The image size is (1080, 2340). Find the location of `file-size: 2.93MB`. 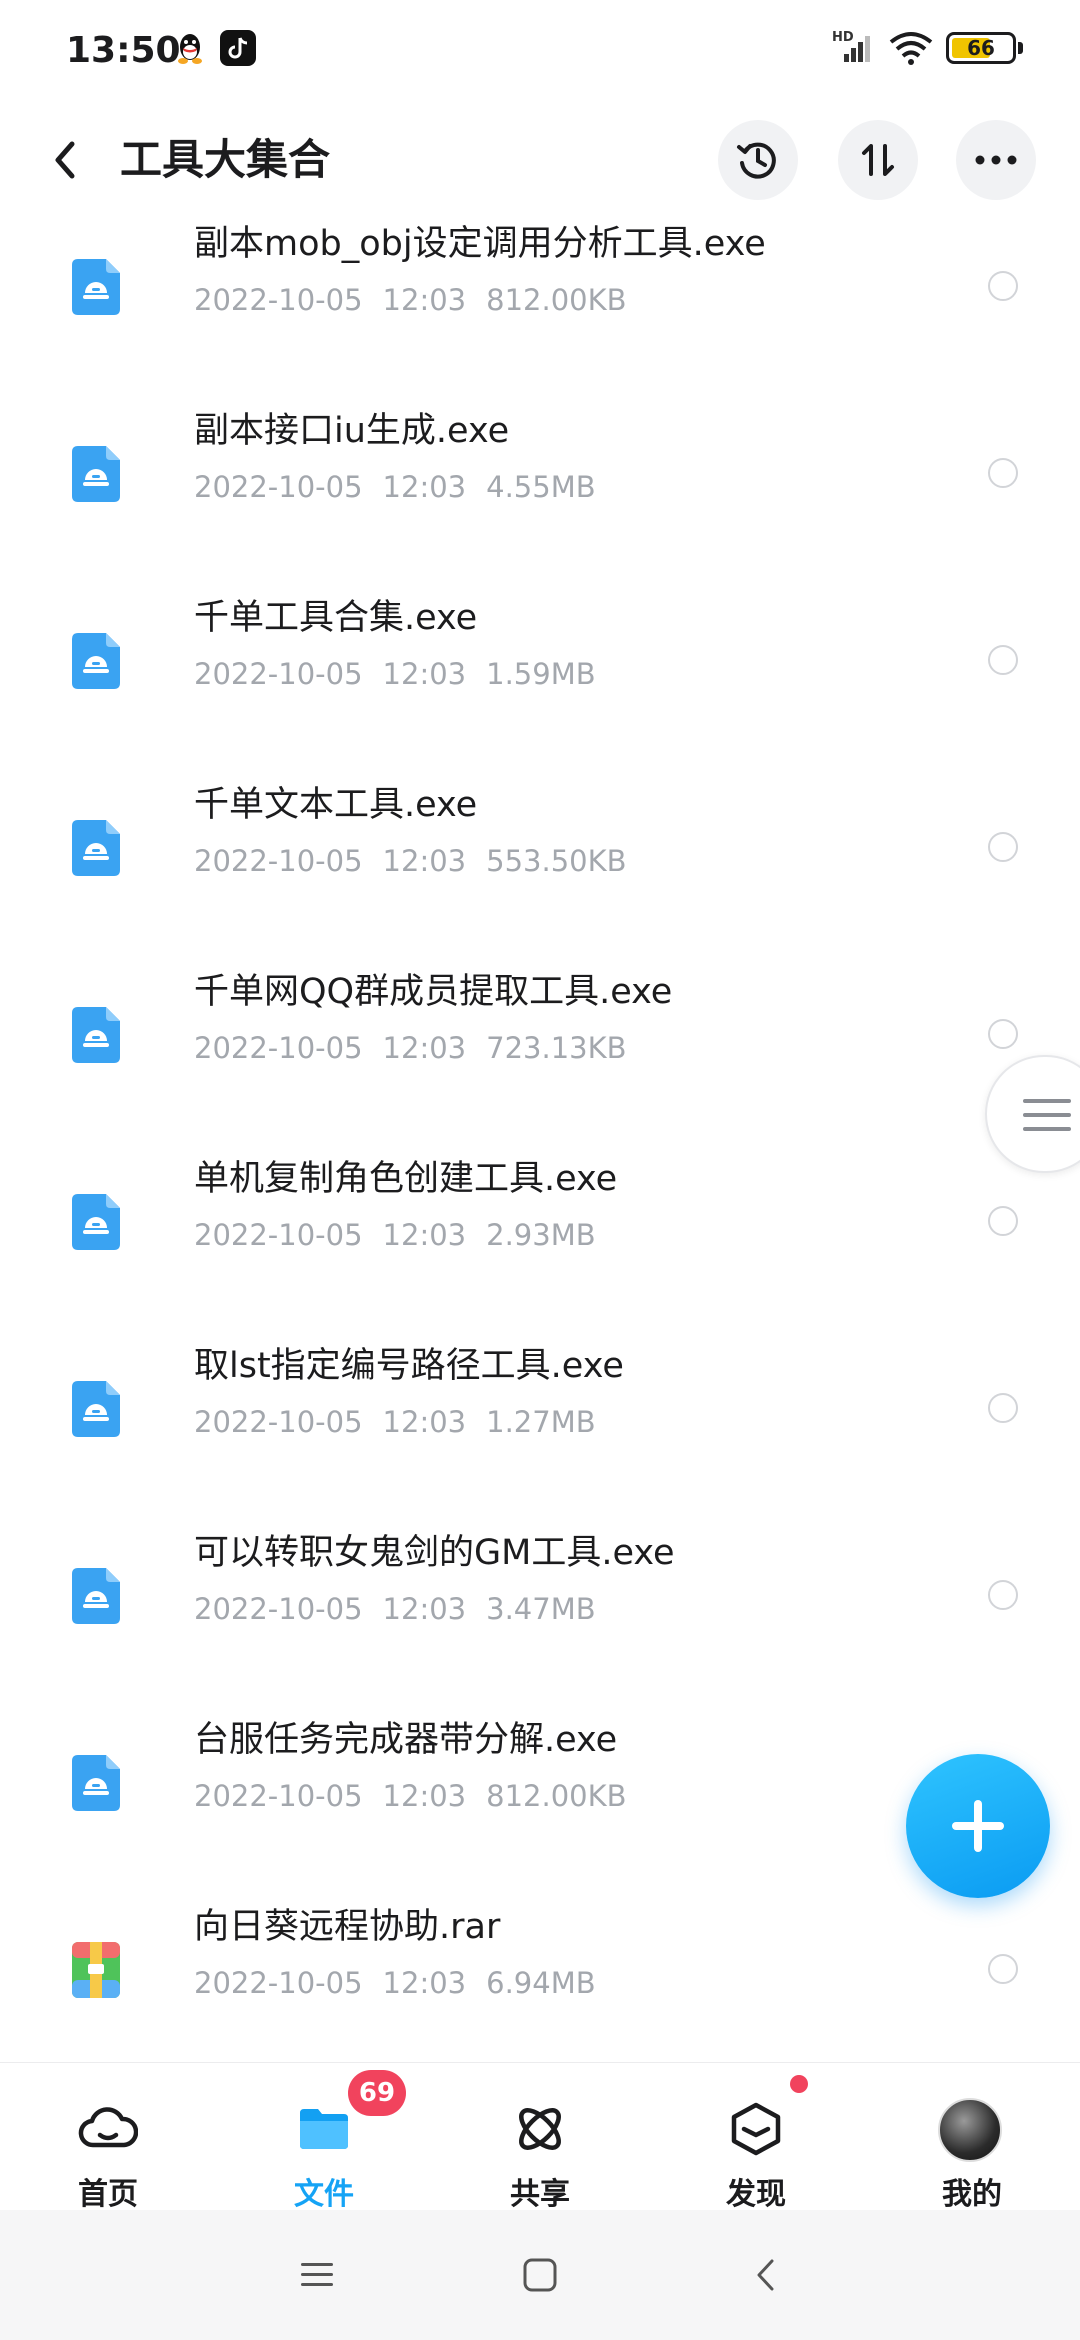

file-size: 2.93MB is located at coordinates (541, 1235).